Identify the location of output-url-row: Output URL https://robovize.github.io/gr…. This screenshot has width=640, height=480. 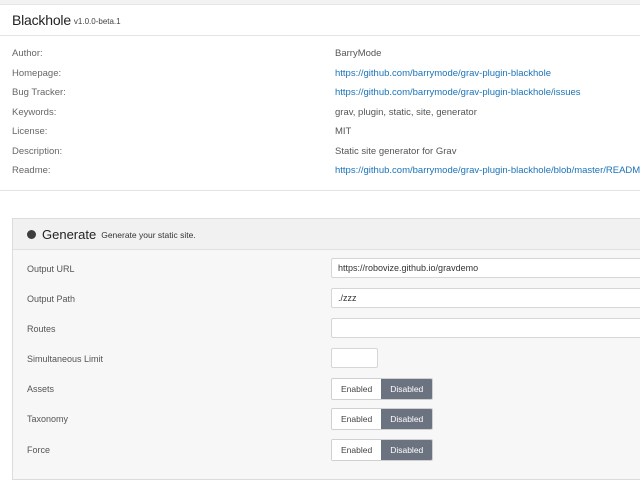
(326, 271).